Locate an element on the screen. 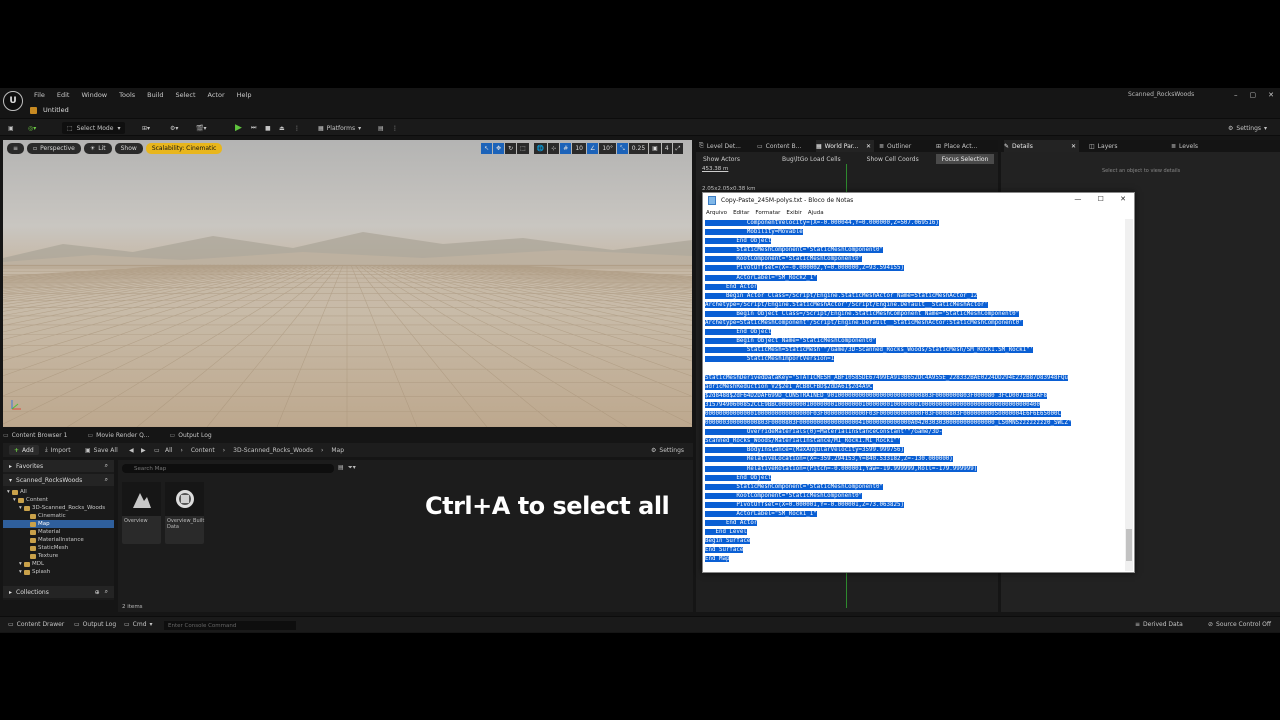  search-input: Search Map is located at coordinates (228, 468).